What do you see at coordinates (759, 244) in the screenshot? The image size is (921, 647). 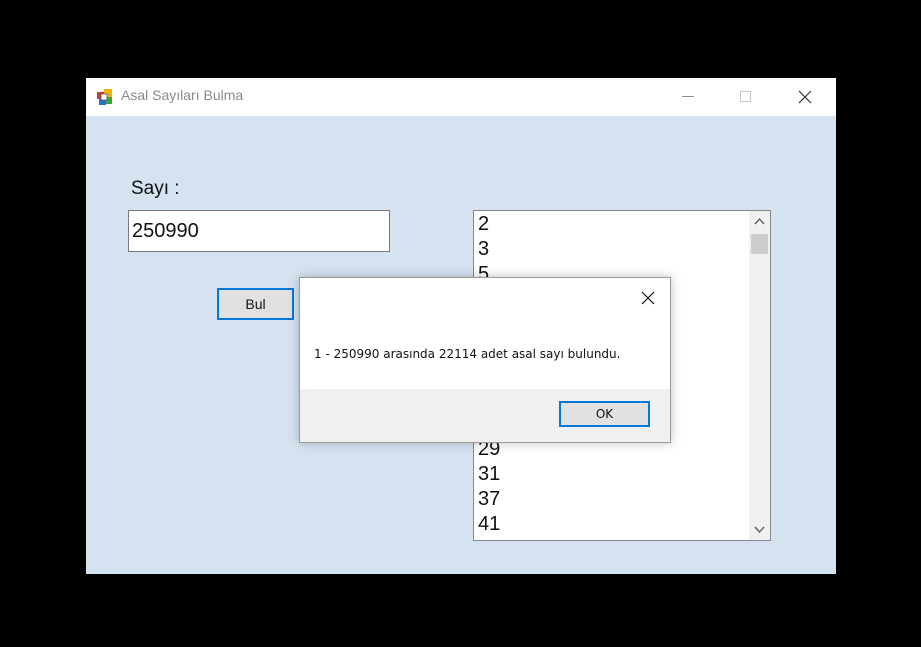 I see `scroll-thumb` at bounding box center [759, 244].